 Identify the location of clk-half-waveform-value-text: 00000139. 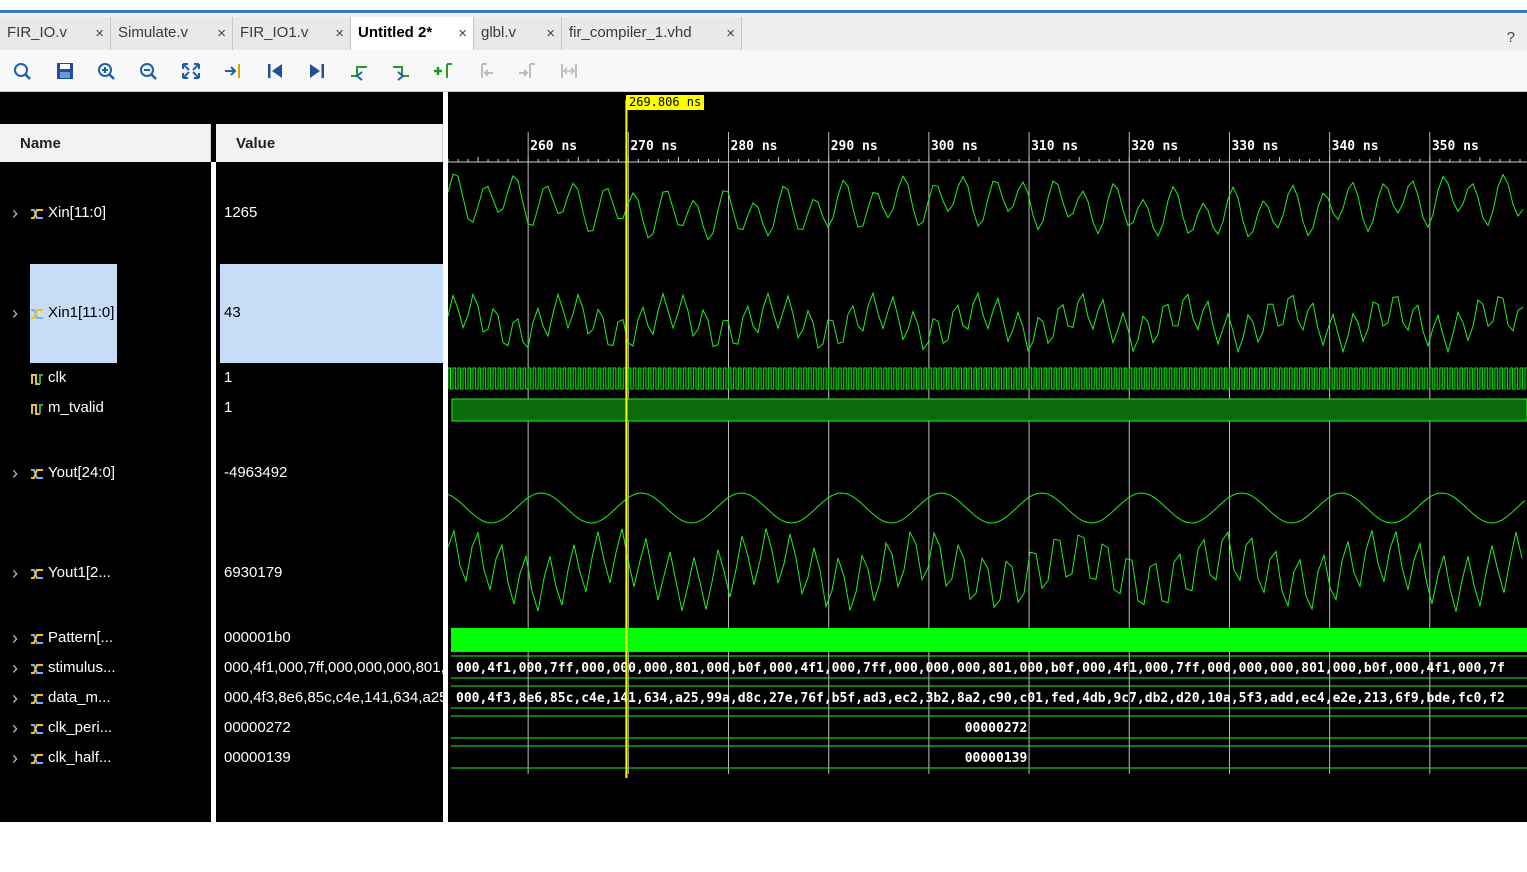
(996, 758).